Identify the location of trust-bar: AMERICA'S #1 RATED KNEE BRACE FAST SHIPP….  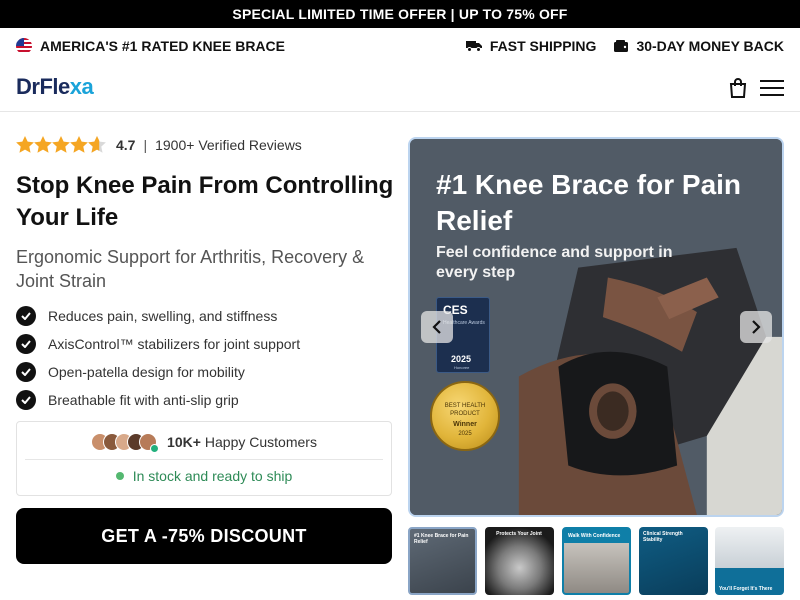
(400, 46).